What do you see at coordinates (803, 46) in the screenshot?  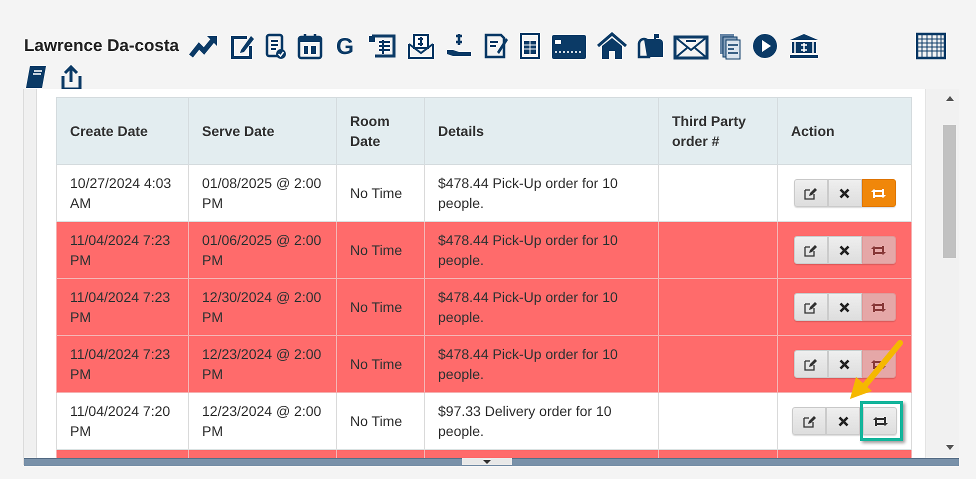 I see `bank-icon` at bounding box center [803, 46].